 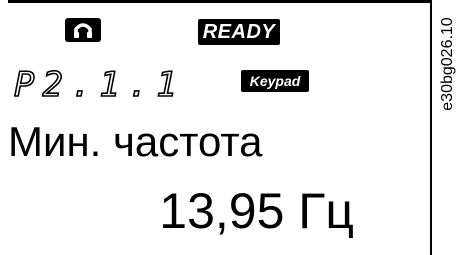 I want to click on figure-id-text: e30bg026.10, so click(x=447, y=64).